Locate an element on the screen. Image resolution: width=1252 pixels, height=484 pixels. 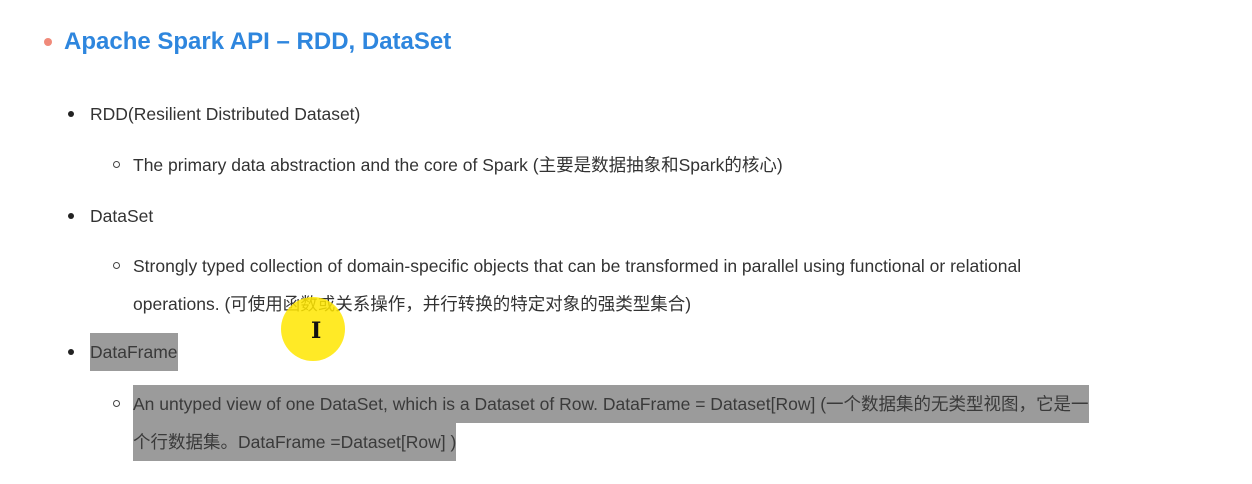
text-cursor-icon: I is located at coordinates (316, 331).